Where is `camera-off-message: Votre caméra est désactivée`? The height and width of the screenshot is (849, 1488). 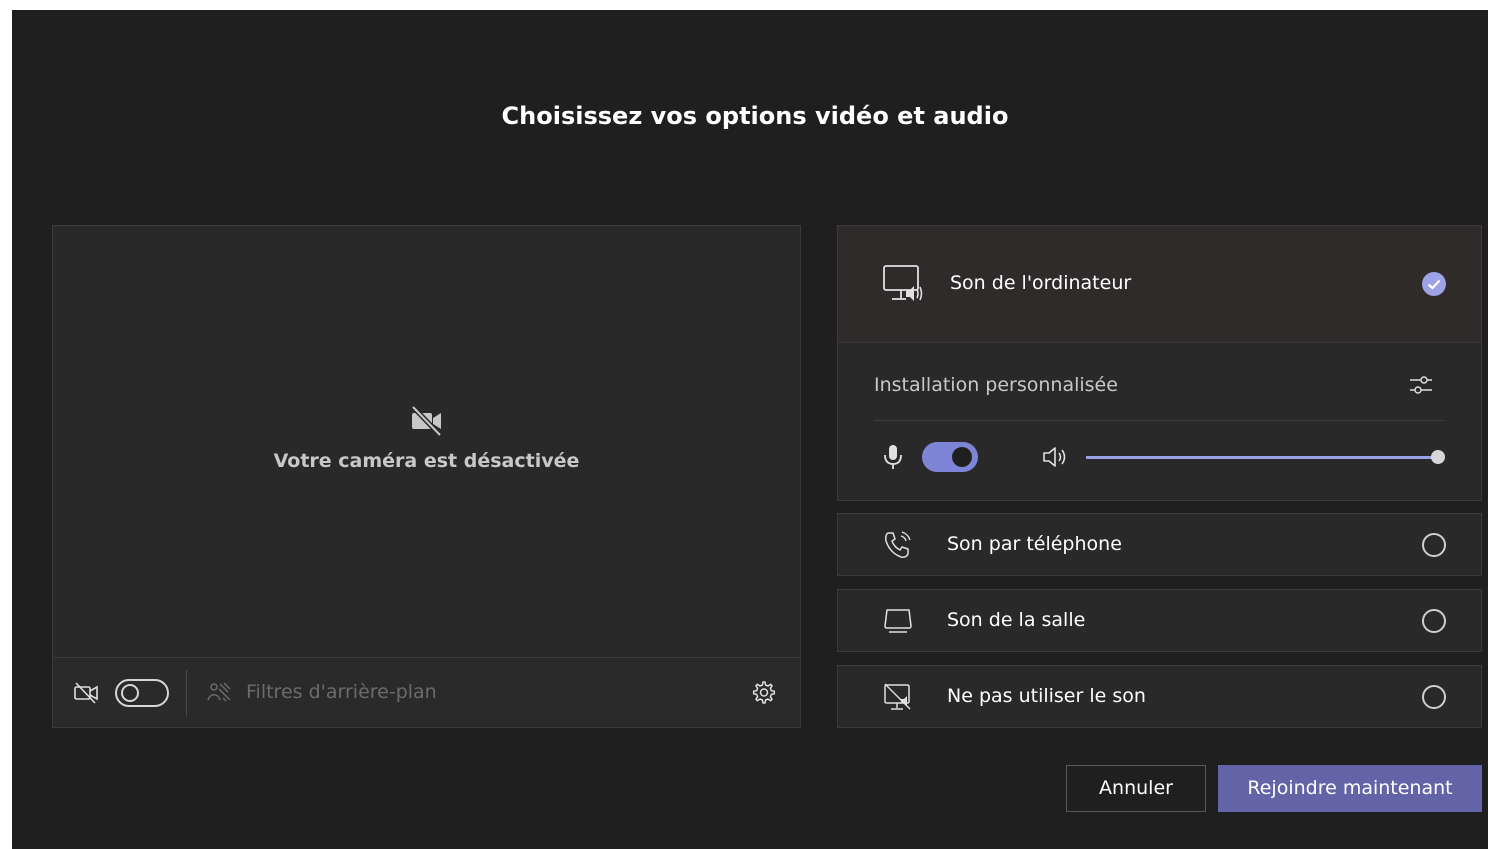 camera-off-message: Votre caméra est désactivée is located at coordinates (426, 461).